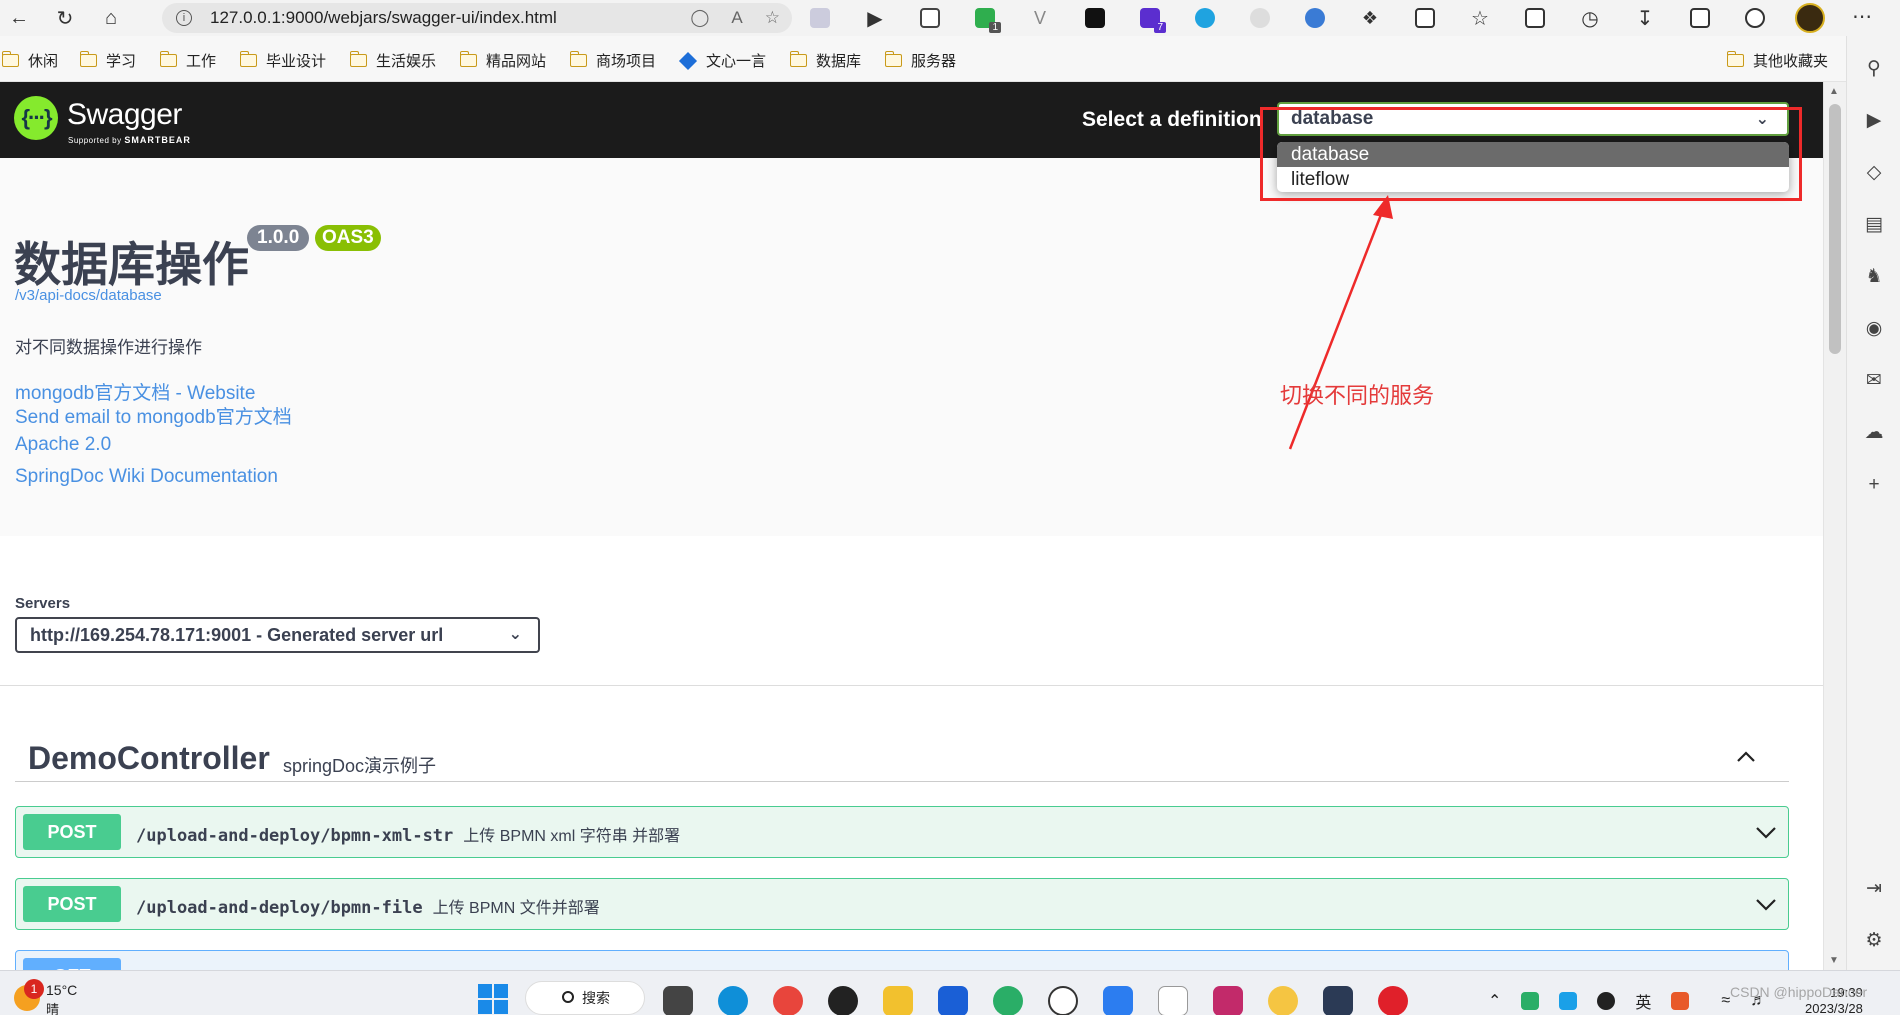 The width and height of the screenshot is (1900, 1015). What do you see at coordinates (1680, 1001) in the screenshot?
I see `sogou-icon` at bounding box center [1680, 1001].